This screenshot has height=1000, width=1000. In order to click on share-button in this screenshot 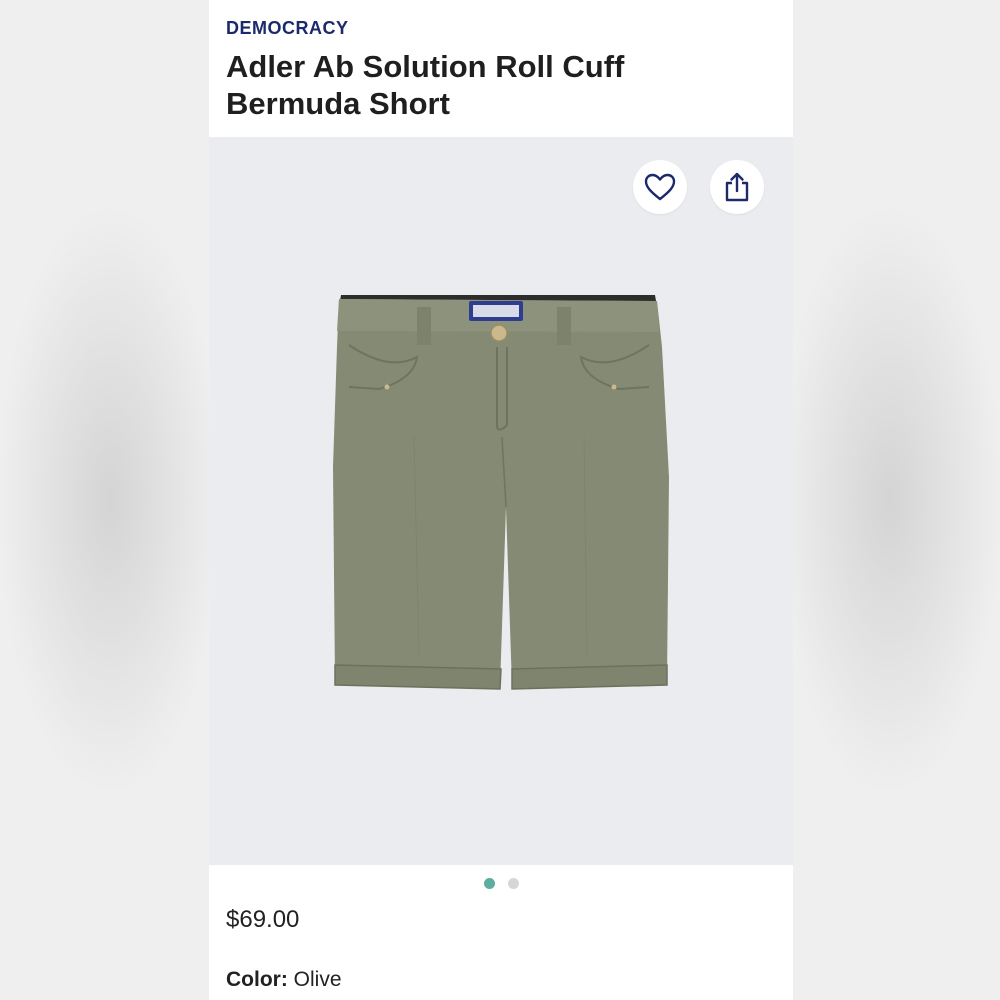, I will do `click(737, 187)`.